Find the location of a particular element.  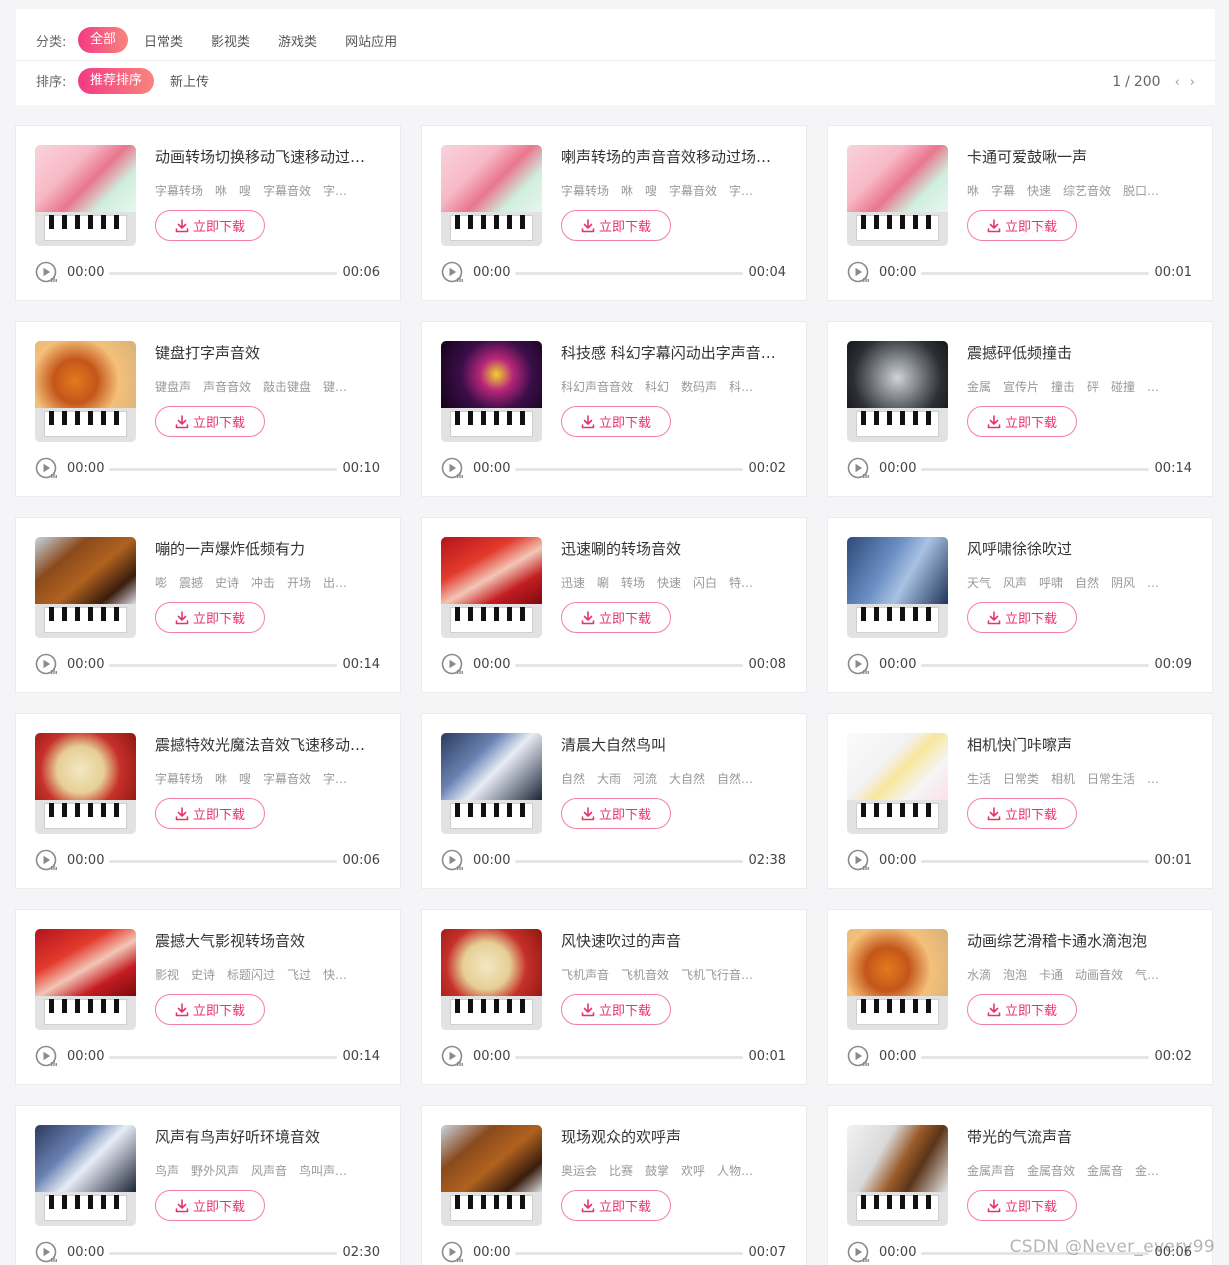

category-film: 影视类 is located at coordinates (230, 40).